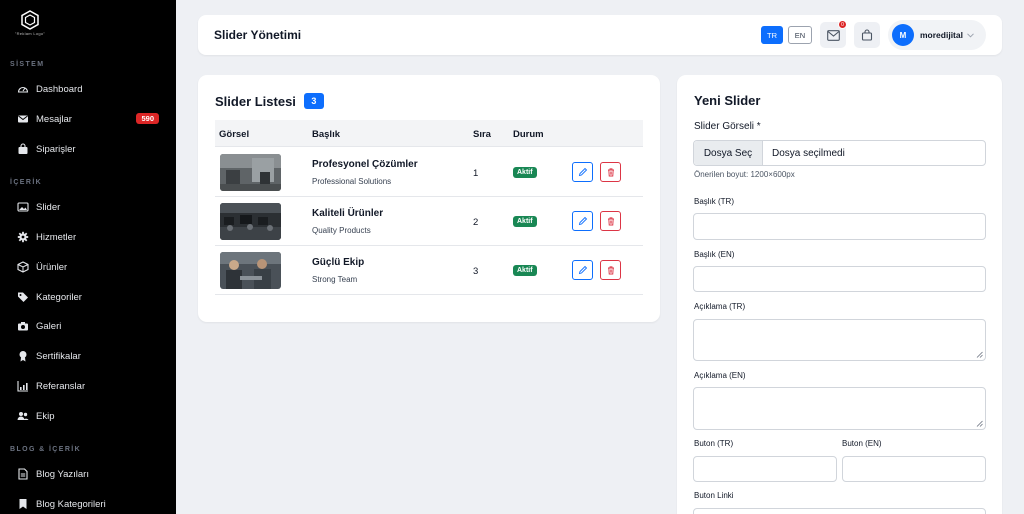 This screenshot has width=1024, height=514. I want to click on status-badge: Aktif, so click(525, 221).